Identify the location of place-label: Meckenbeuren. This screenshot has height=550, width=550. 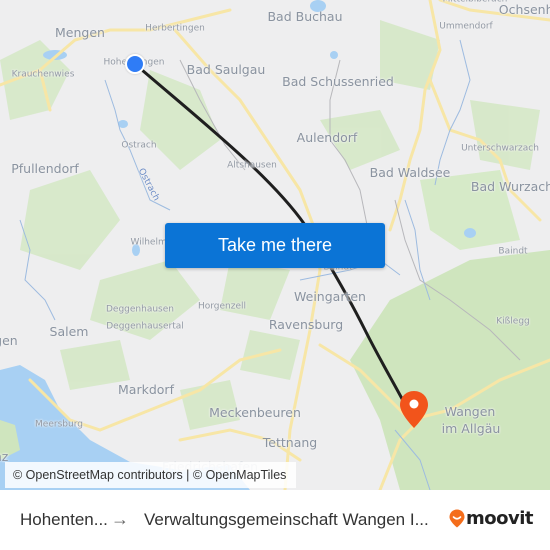
(255, 412).